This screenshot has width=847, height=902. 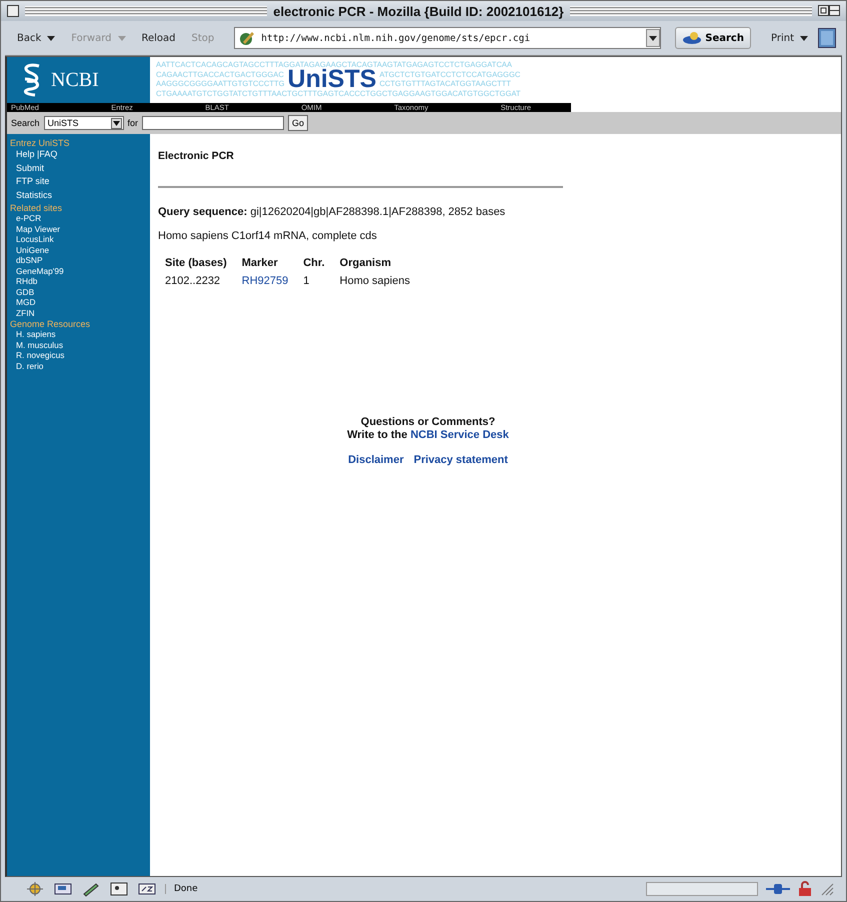 What do you see at coordinates (84, 123) in the screenshot?
I see `database-select: UniSTS` at bounding box center [84, 123].